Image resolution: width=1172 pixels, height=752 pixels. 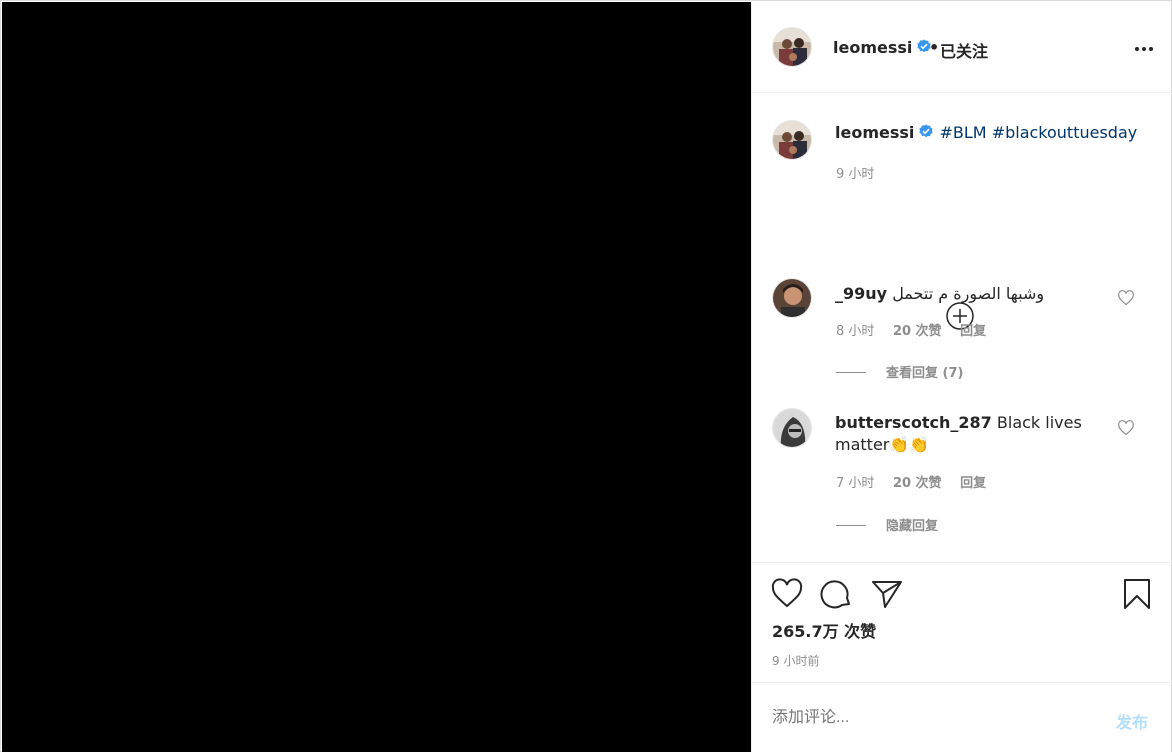 I want to click on post-timestamp: 9 小时前, so click(x=795, y=660).